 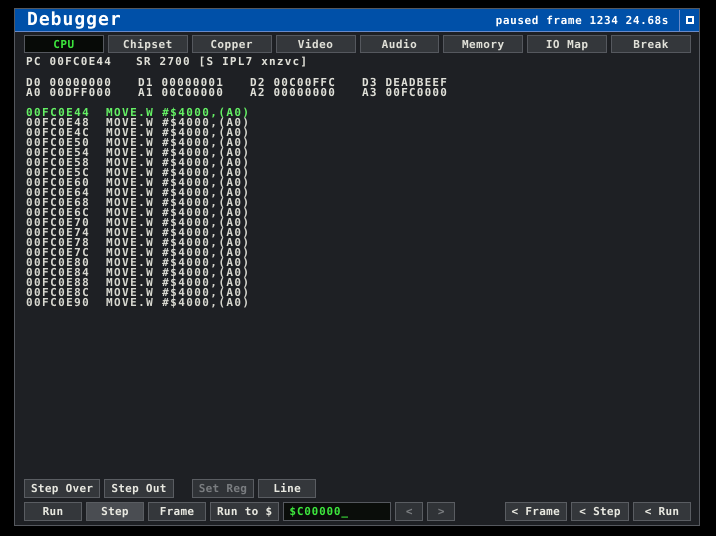 What do you see at coordinates (138, 253) in the screenshot?
I see `disassembly-line: 00FC0E7C MOVE.W #$4000,(A0)` at bounding box center [138, 253].